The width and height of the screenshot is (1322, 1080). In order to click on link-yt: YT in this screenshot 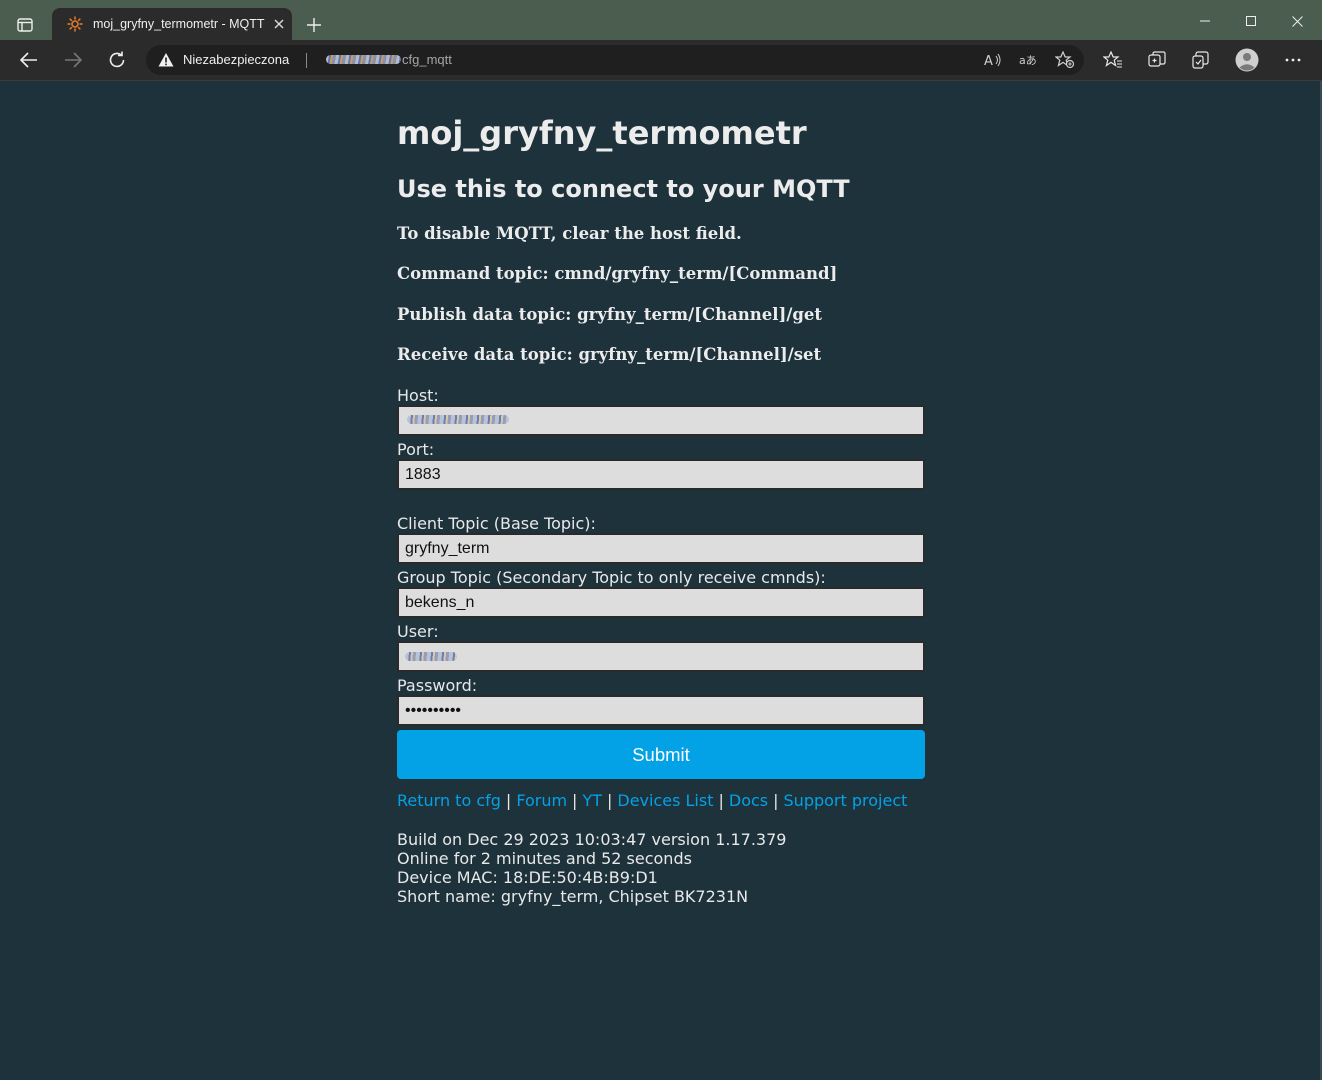, I will do `click(592, 800)`.